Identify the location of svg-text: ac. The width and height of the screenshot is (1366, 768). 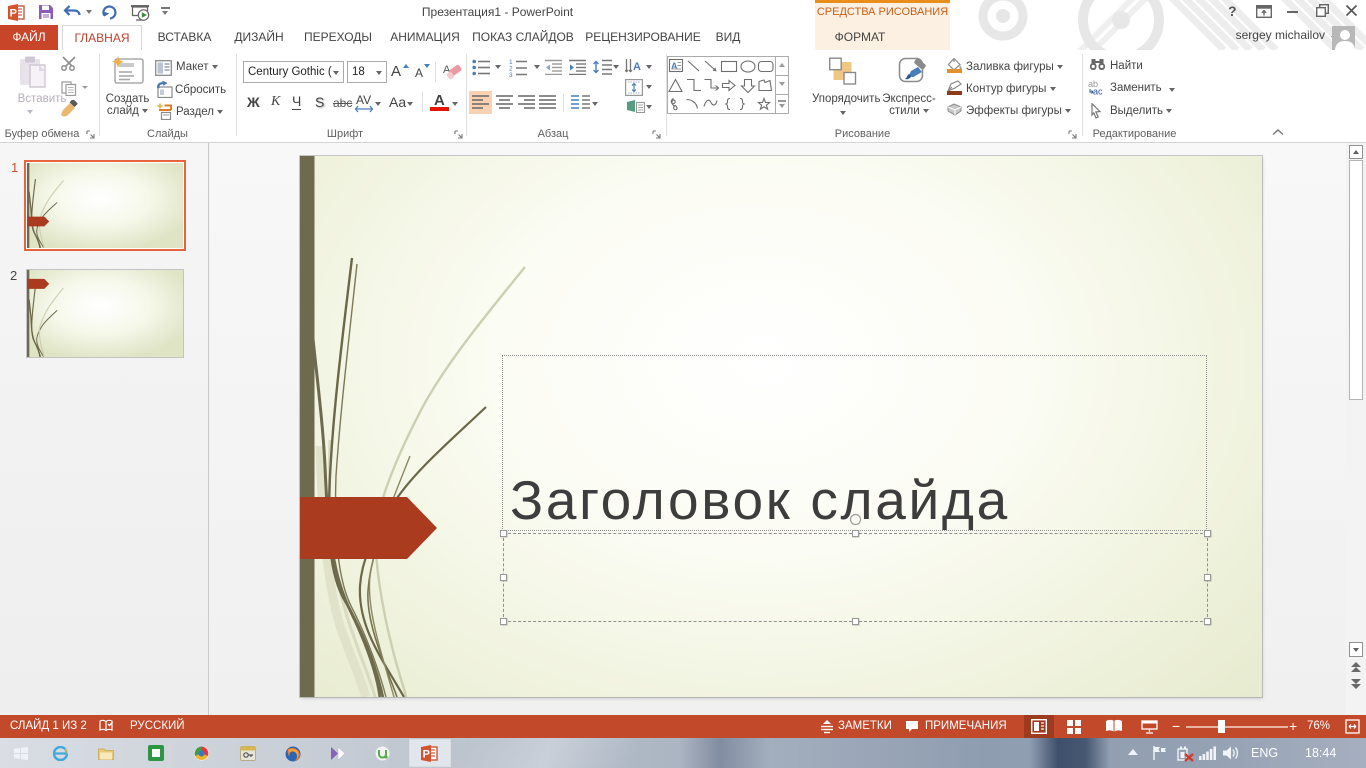
(1098, 91).